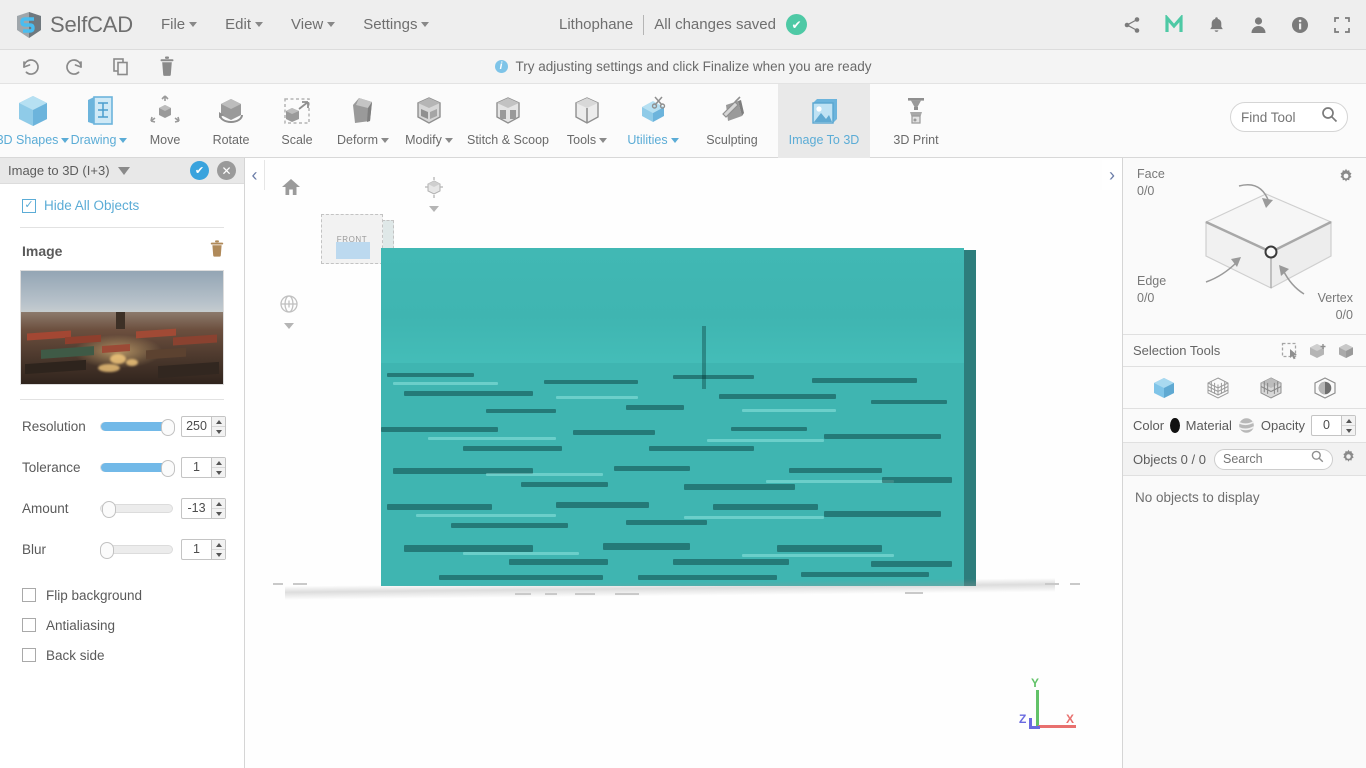 The height and width of the screenshot is (768, 1366). I want to click on info-icon, so click(1300, 25).